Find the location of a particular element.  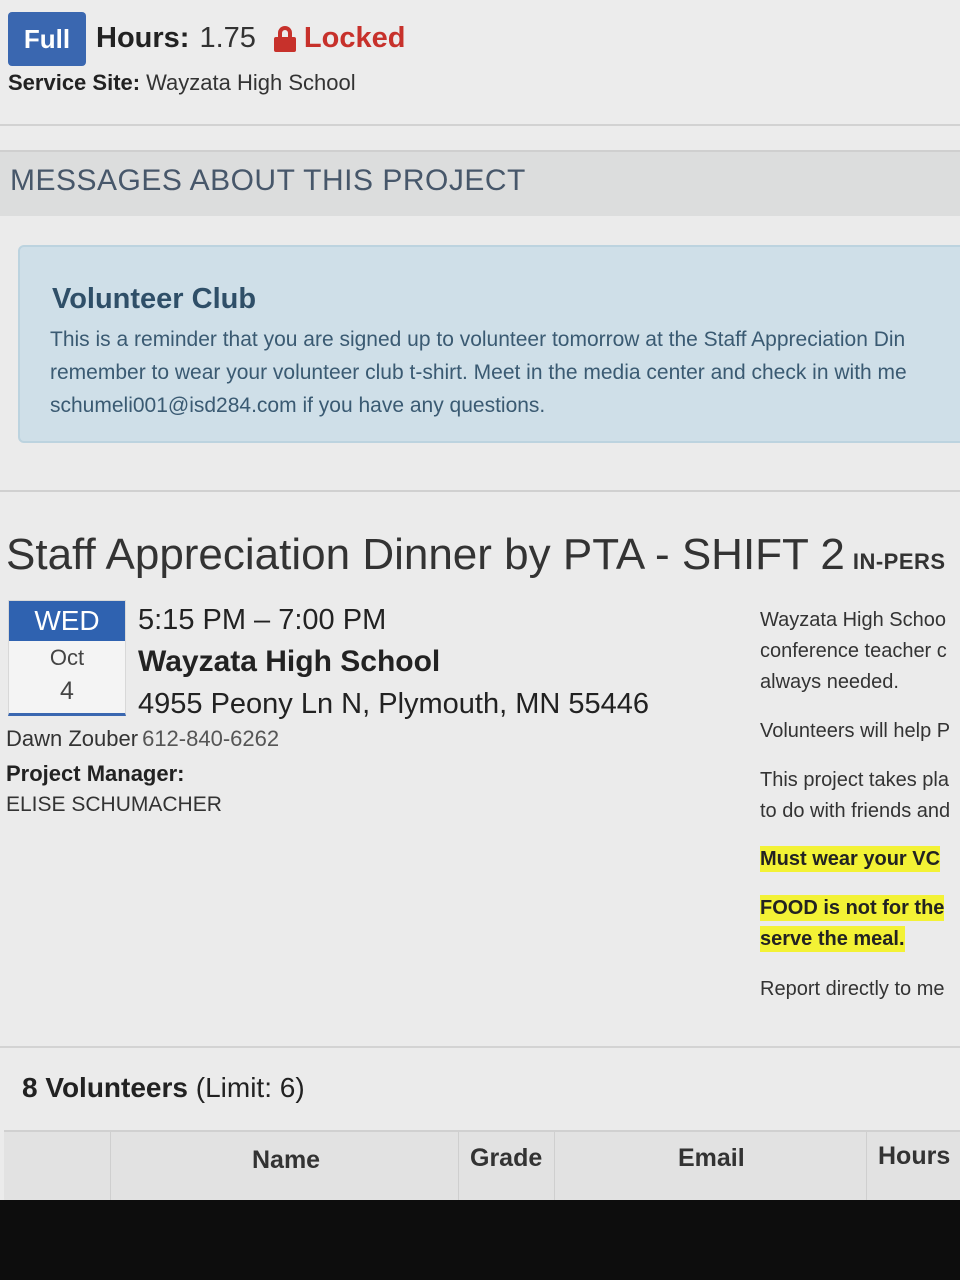

highlight-text: Must wear your VC is located at coordinates (850, 859).